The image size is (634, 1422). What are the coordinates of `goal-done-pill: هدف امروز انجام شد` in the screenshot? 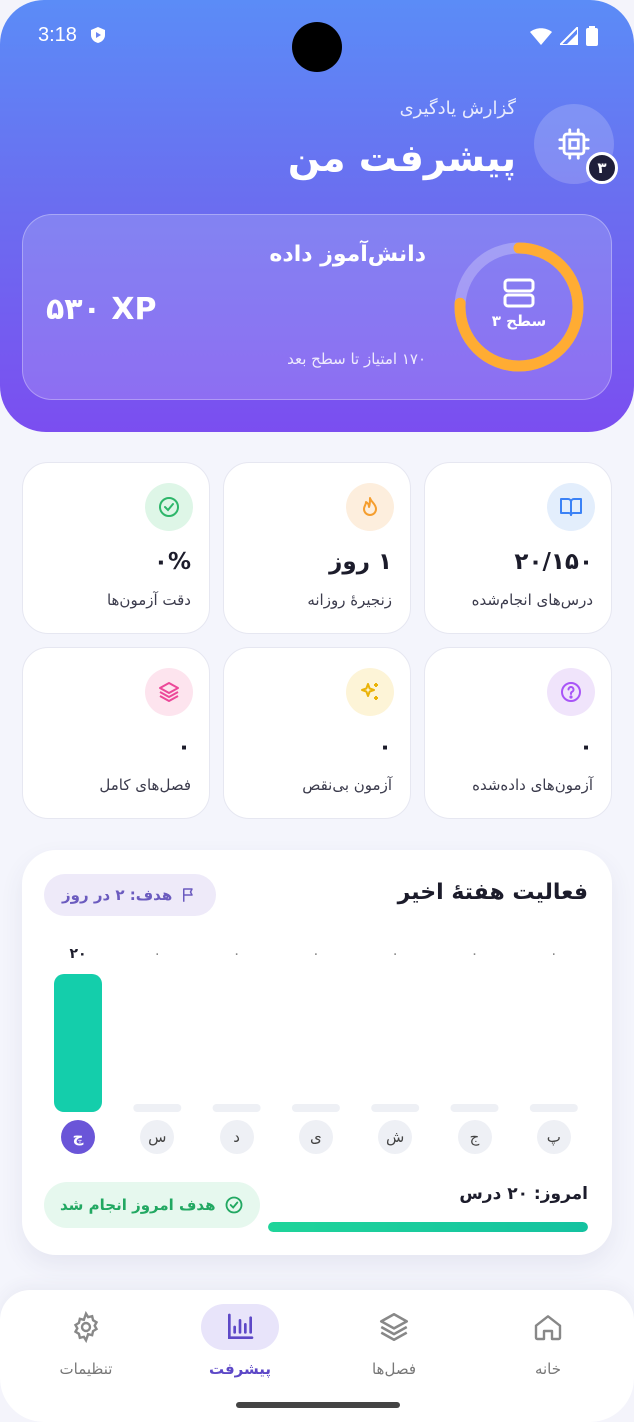 It's located at (152, 1205).